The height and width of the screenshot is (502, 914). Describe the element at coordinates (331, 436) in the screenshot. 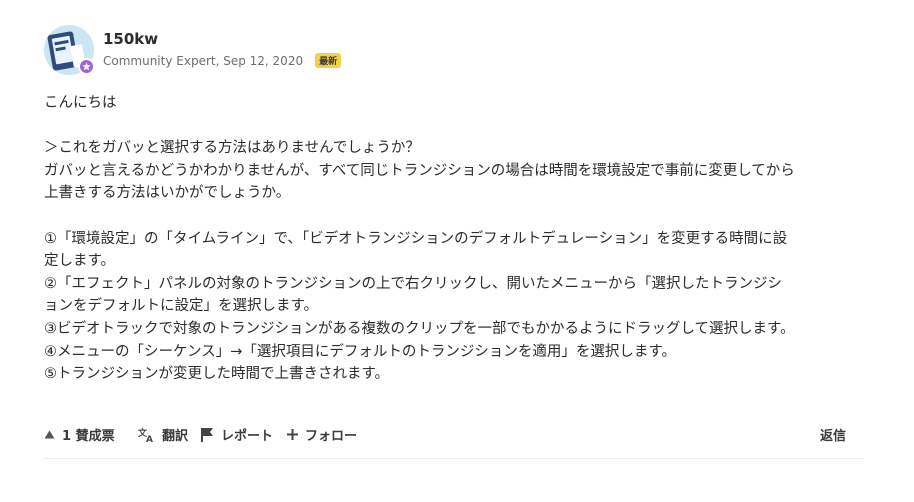

I see `follow-label: フォロー` at that location.